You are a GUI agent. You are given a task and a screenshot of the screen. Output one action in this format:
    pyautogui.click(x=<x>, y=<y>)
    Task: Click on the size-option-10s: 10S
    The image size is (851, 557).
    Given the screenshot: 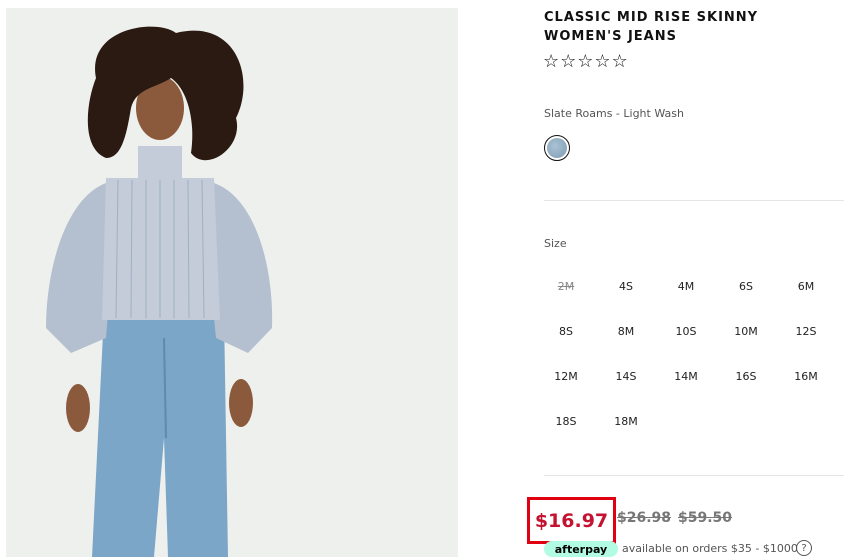 What is the action you would take?
    pyautogui.click(x=686, y=337)
    